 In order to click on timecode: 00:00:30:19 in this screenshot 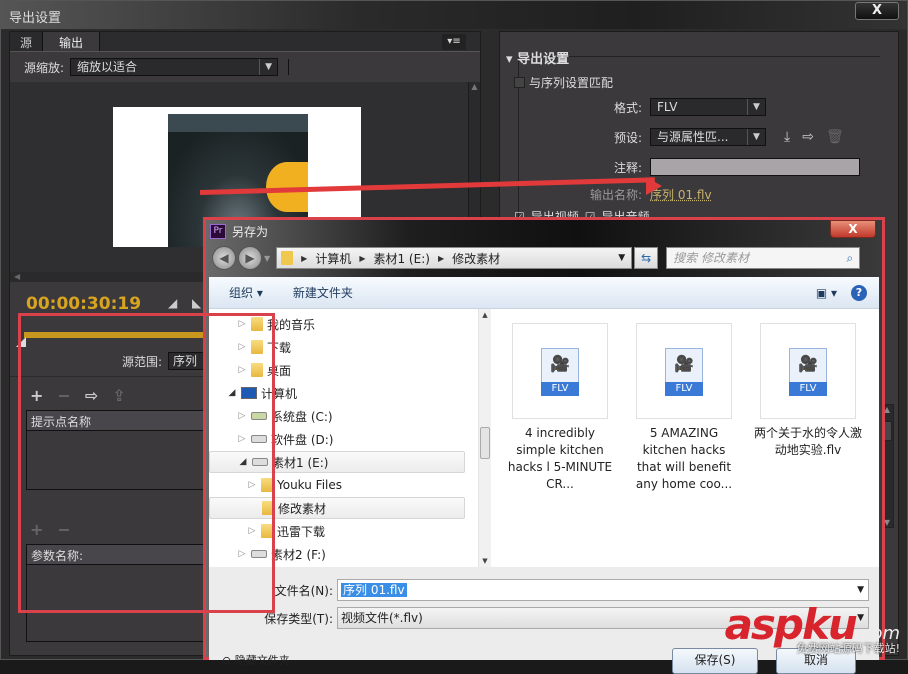, I will do `click(84, 304)`.